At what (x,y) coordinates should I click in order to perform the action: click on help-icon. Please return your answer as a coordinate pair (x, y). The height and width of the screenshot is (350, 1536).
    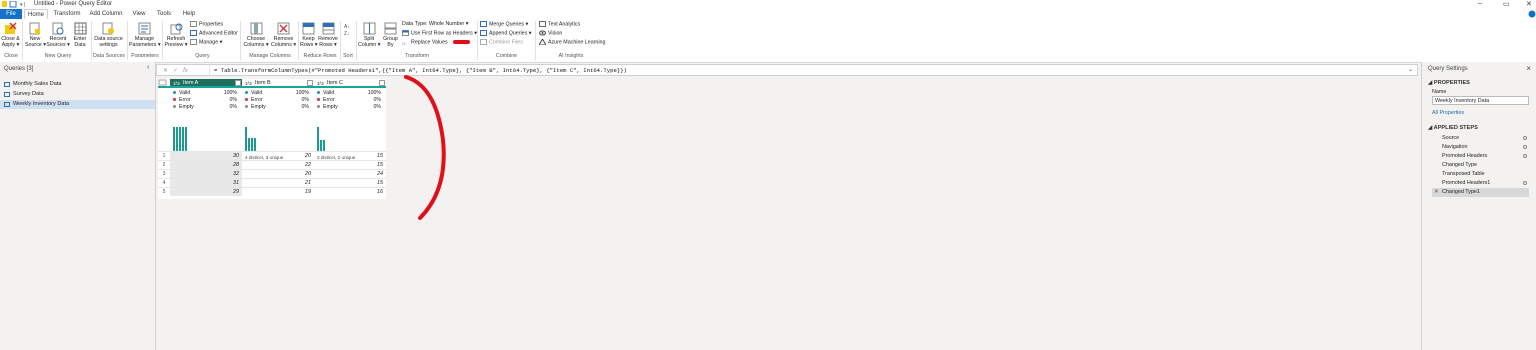
    Looking at the image, I should click on (1532, 14).